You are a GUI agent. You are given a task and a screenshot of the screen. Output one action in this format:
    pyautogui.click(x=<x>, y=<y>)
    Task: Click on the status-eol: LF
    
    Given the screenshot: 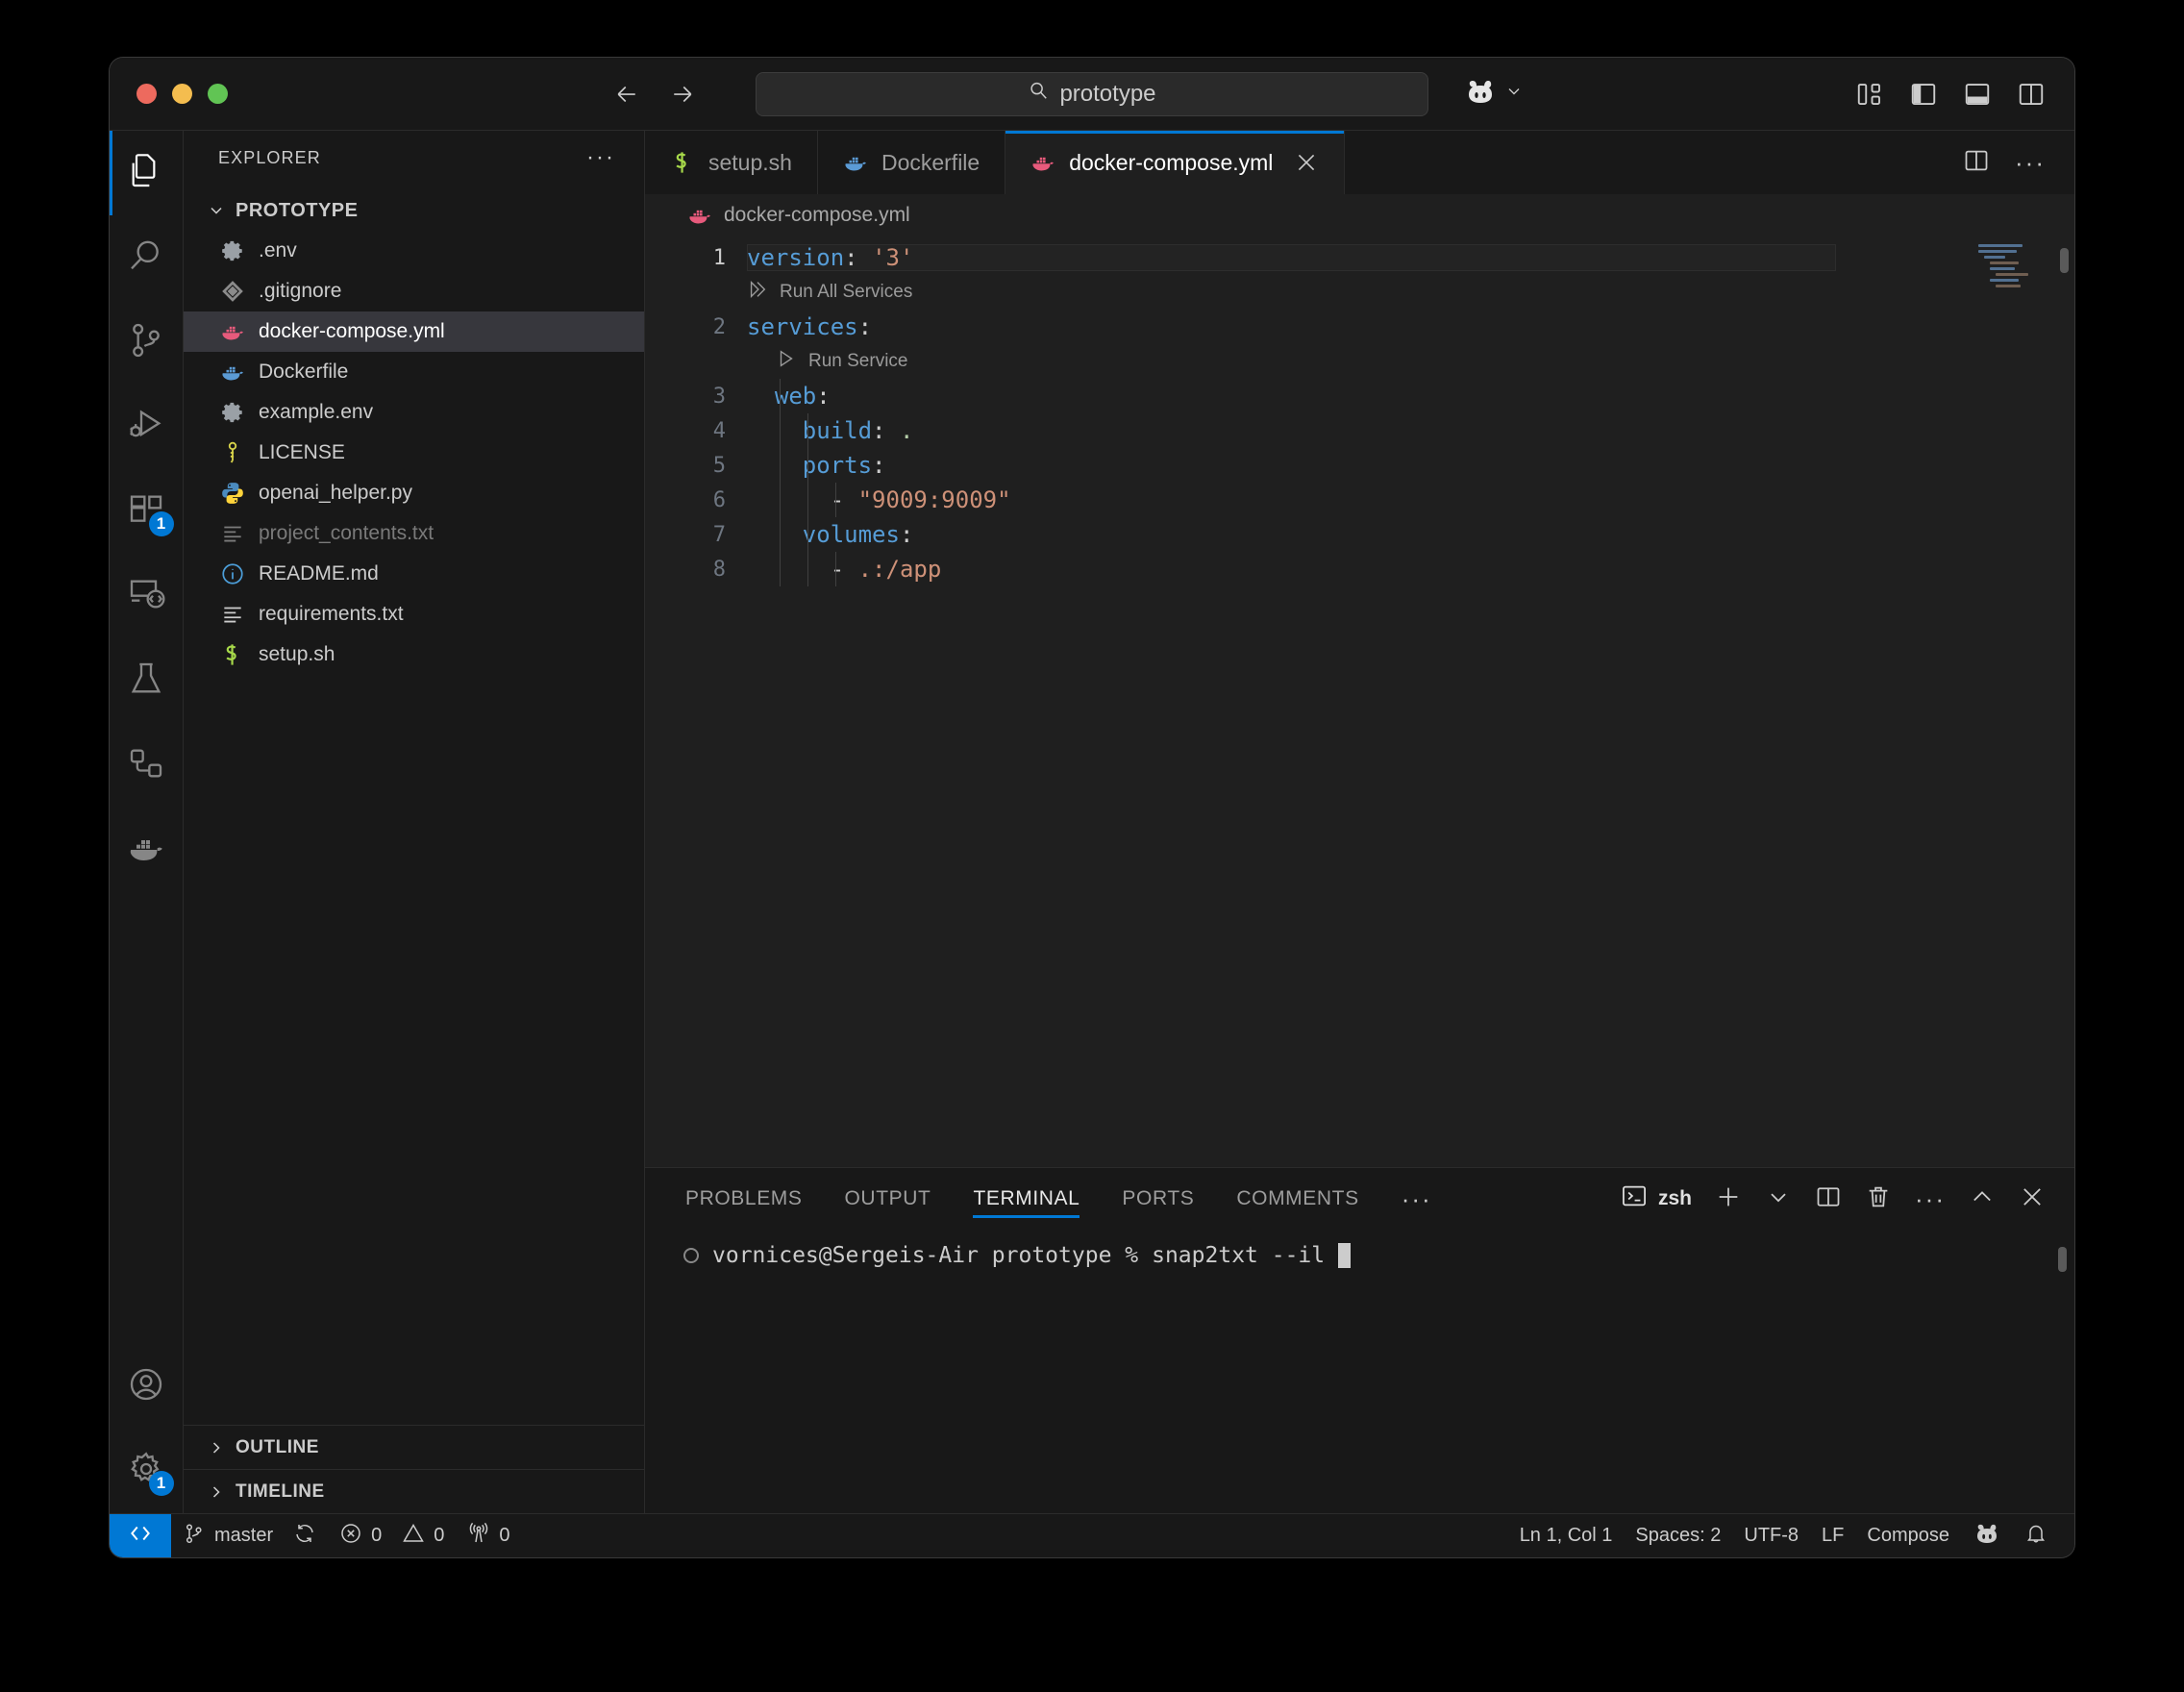 What is the action you would take?
    pyautogui.click(x=1833, y=1536)
    